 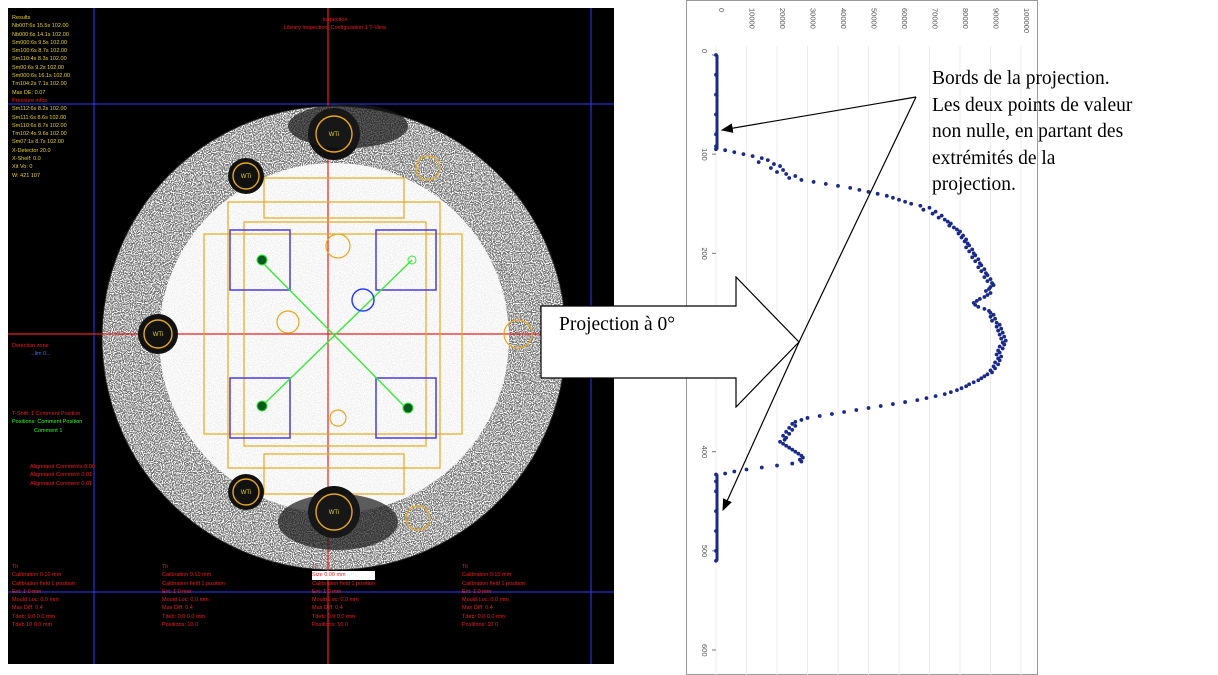 I want to click on annotation-line-3: non nulle, en partant des, so click(x=1028, y=131).